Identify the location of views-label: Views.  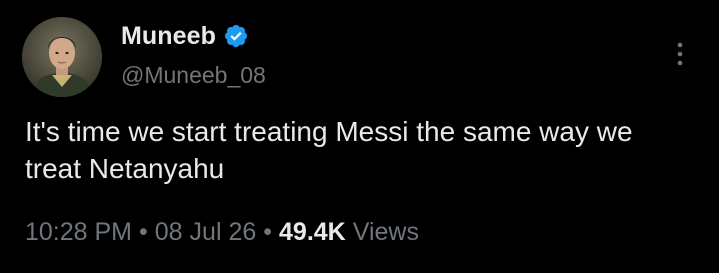
(385, 231).